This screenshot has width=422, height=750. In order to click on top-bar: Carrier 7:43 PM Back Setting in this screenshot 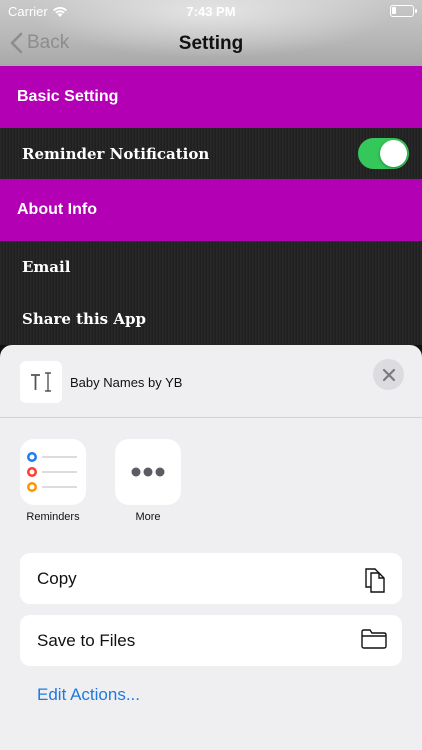, I will do `click(211, 33)`.